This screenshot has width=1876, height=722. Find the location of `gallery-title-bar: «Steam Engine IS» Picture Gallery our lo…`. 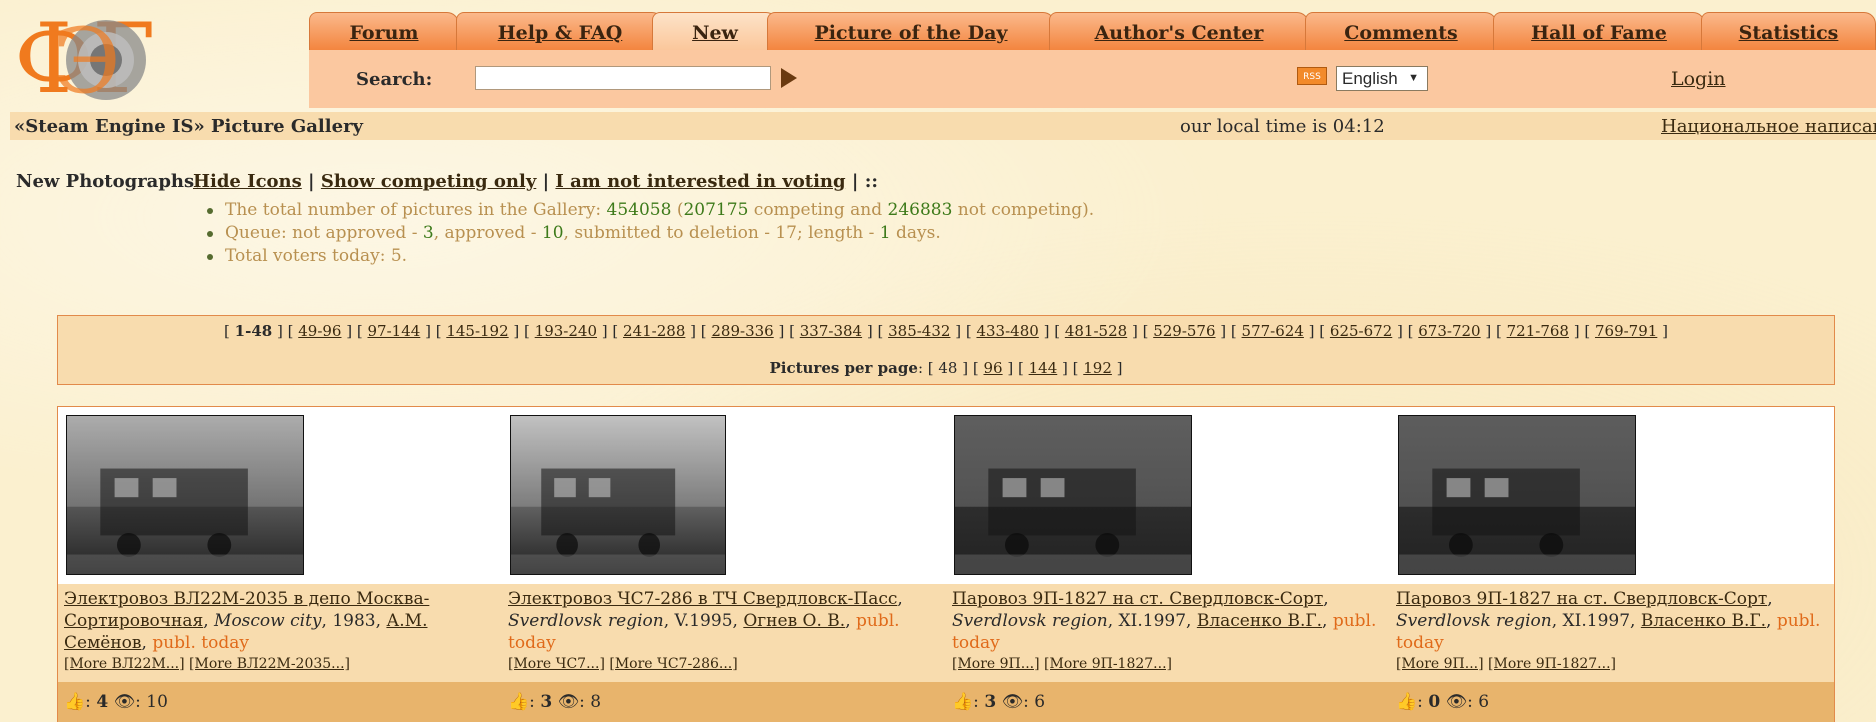

gallery-title-bar: «Steam Engine IS» Picture Gallery our lo… is located at coordinates (943, 126).